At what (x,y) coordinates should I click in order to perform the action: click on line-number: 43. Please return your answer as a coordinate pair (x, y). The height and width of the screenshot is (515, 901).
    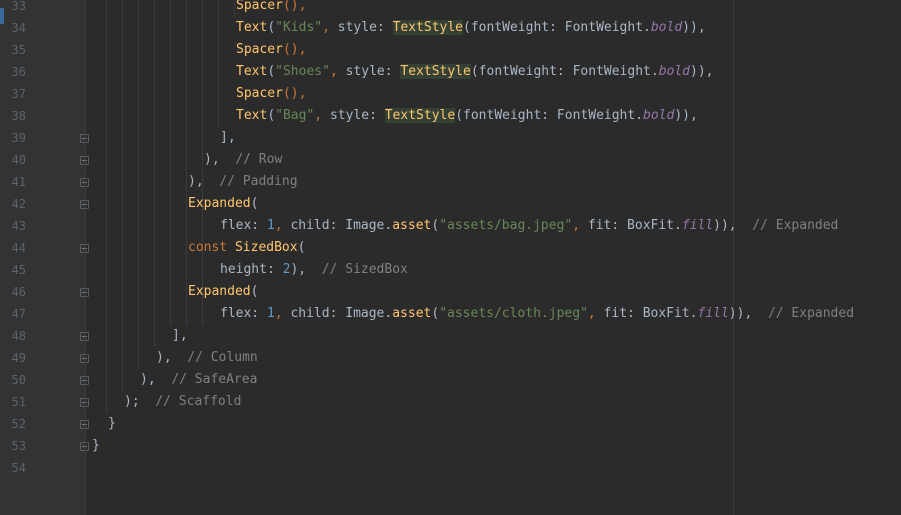
    Looking at the image, I should click on (18, 226).